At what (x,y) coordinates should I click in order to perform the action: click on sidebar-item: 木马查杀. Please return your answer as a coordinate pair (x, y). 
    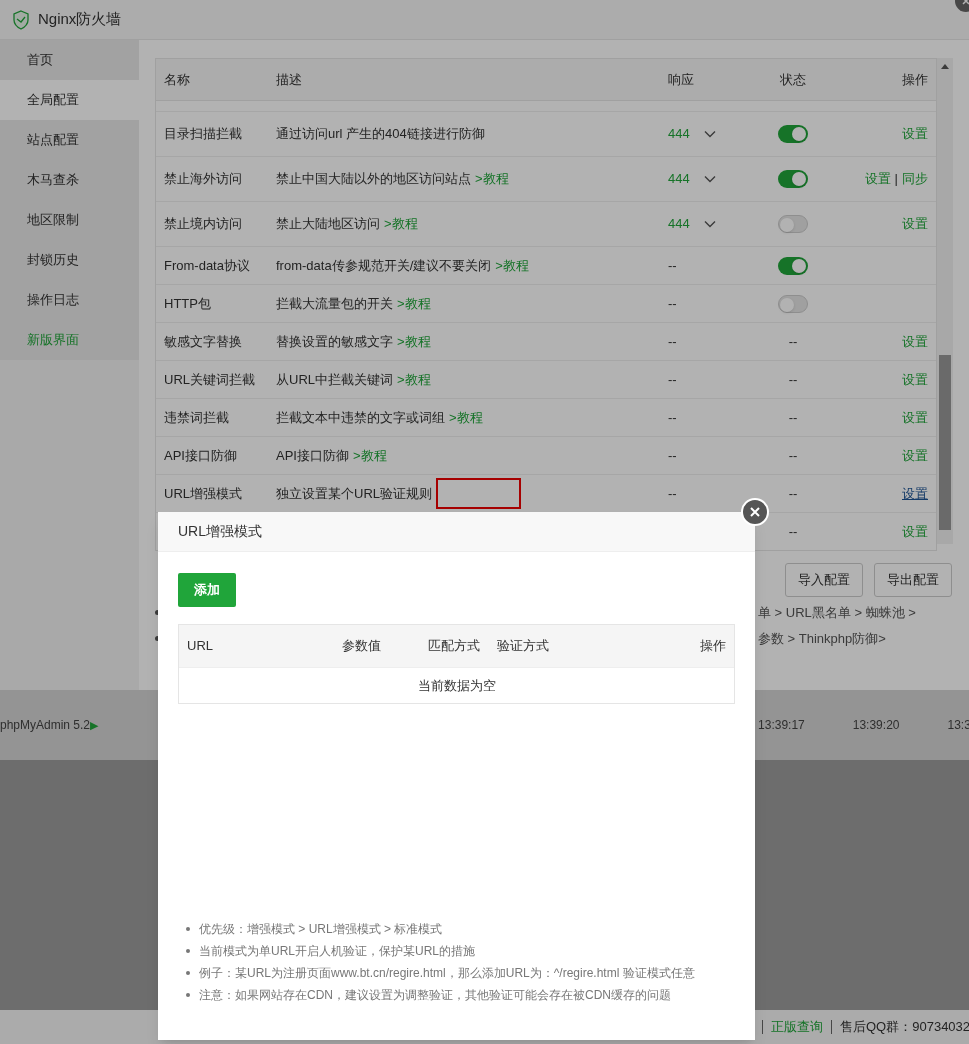
    Looking at the image, I should click on (69, 180).